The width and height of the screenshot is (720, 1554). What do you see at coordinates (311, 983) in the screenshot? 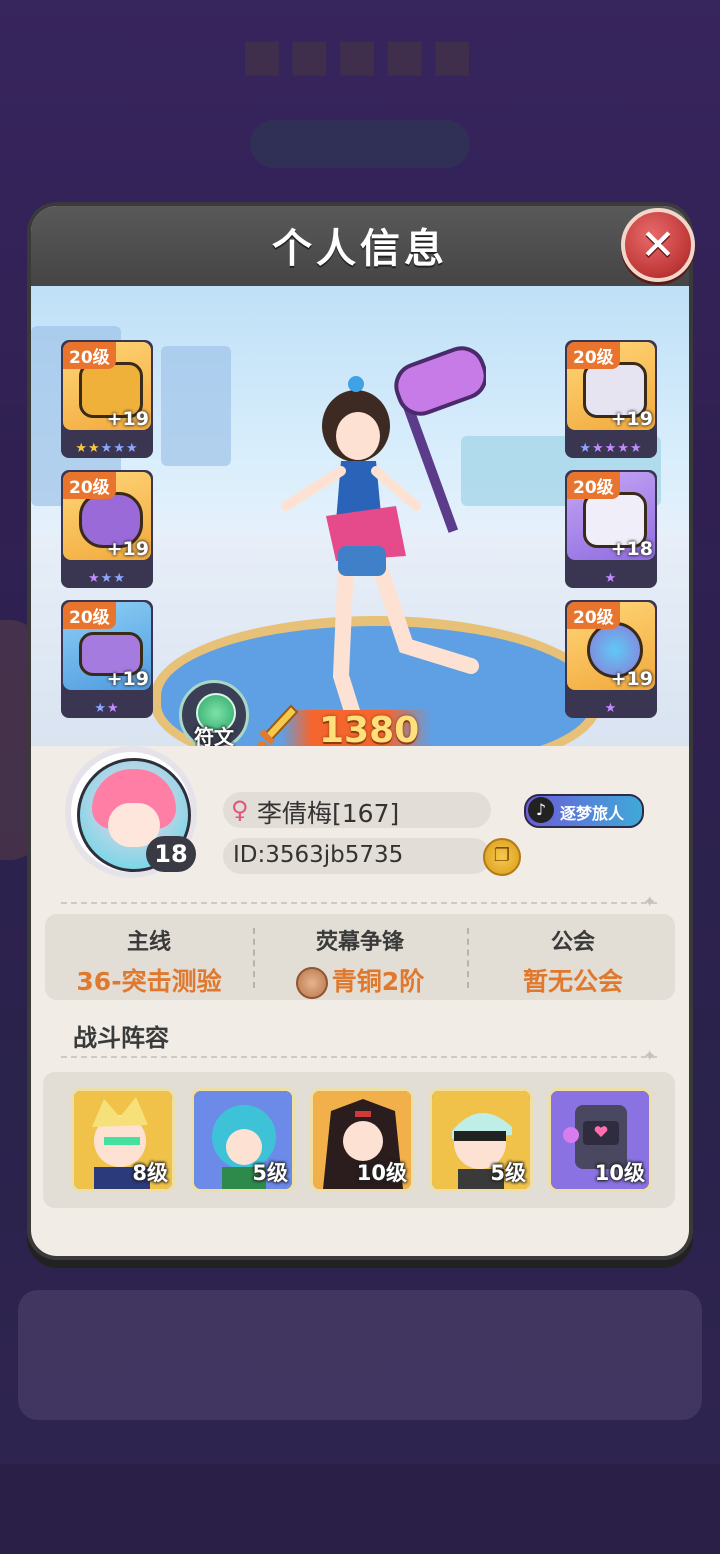
I see `bronze-rank-icon` at bounding box center [311, 983].